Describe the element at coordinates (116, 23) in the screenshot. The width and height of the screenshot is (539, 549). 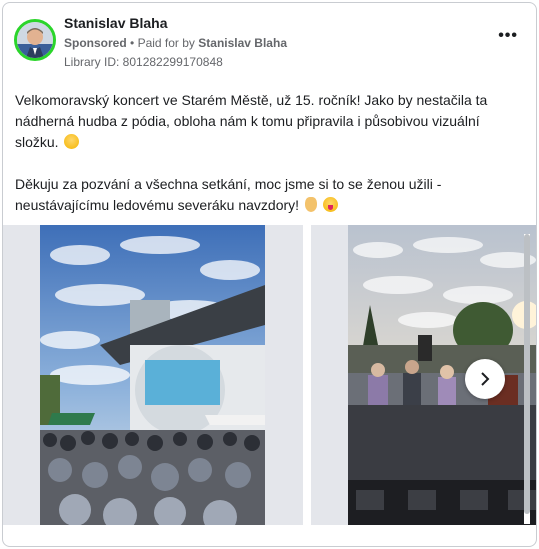
I see `author-name: Stanislav Blaha` at that location.